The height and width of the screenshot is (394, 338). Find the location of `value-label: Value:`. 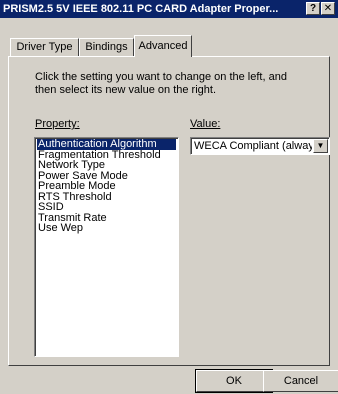

value-label: Value: is located at coordinates (205, 124).